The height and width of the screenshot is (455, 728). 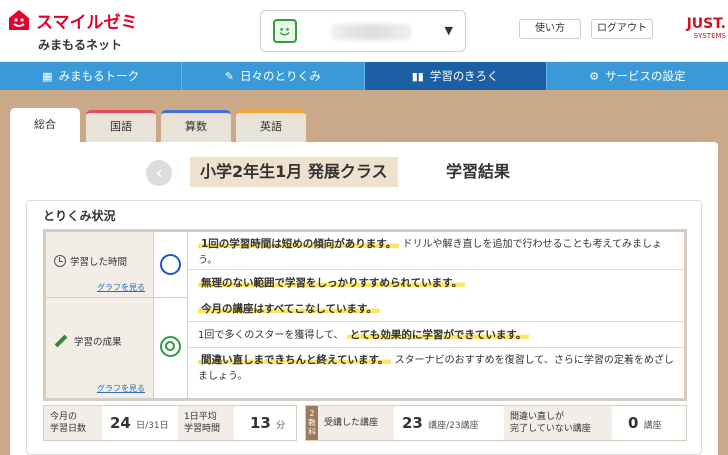 What do you see at coordinates (159, 173) in the screenshot?
I see `previous-month-button: ‹` at bounding box center [159, 173].